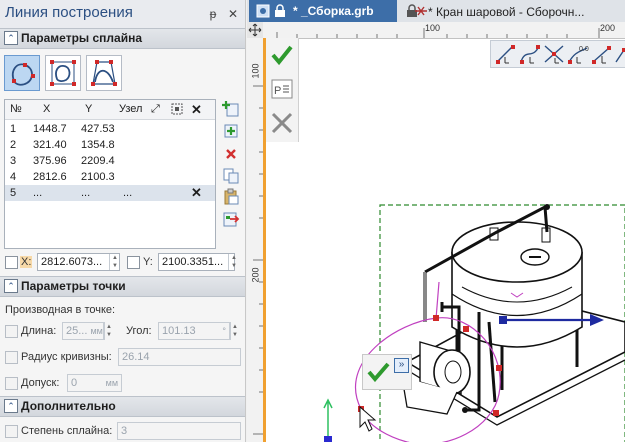 The height and width of the screenshot is (442, 625). I want to click on tolerance-label: Допуск:, so click(40, 383).